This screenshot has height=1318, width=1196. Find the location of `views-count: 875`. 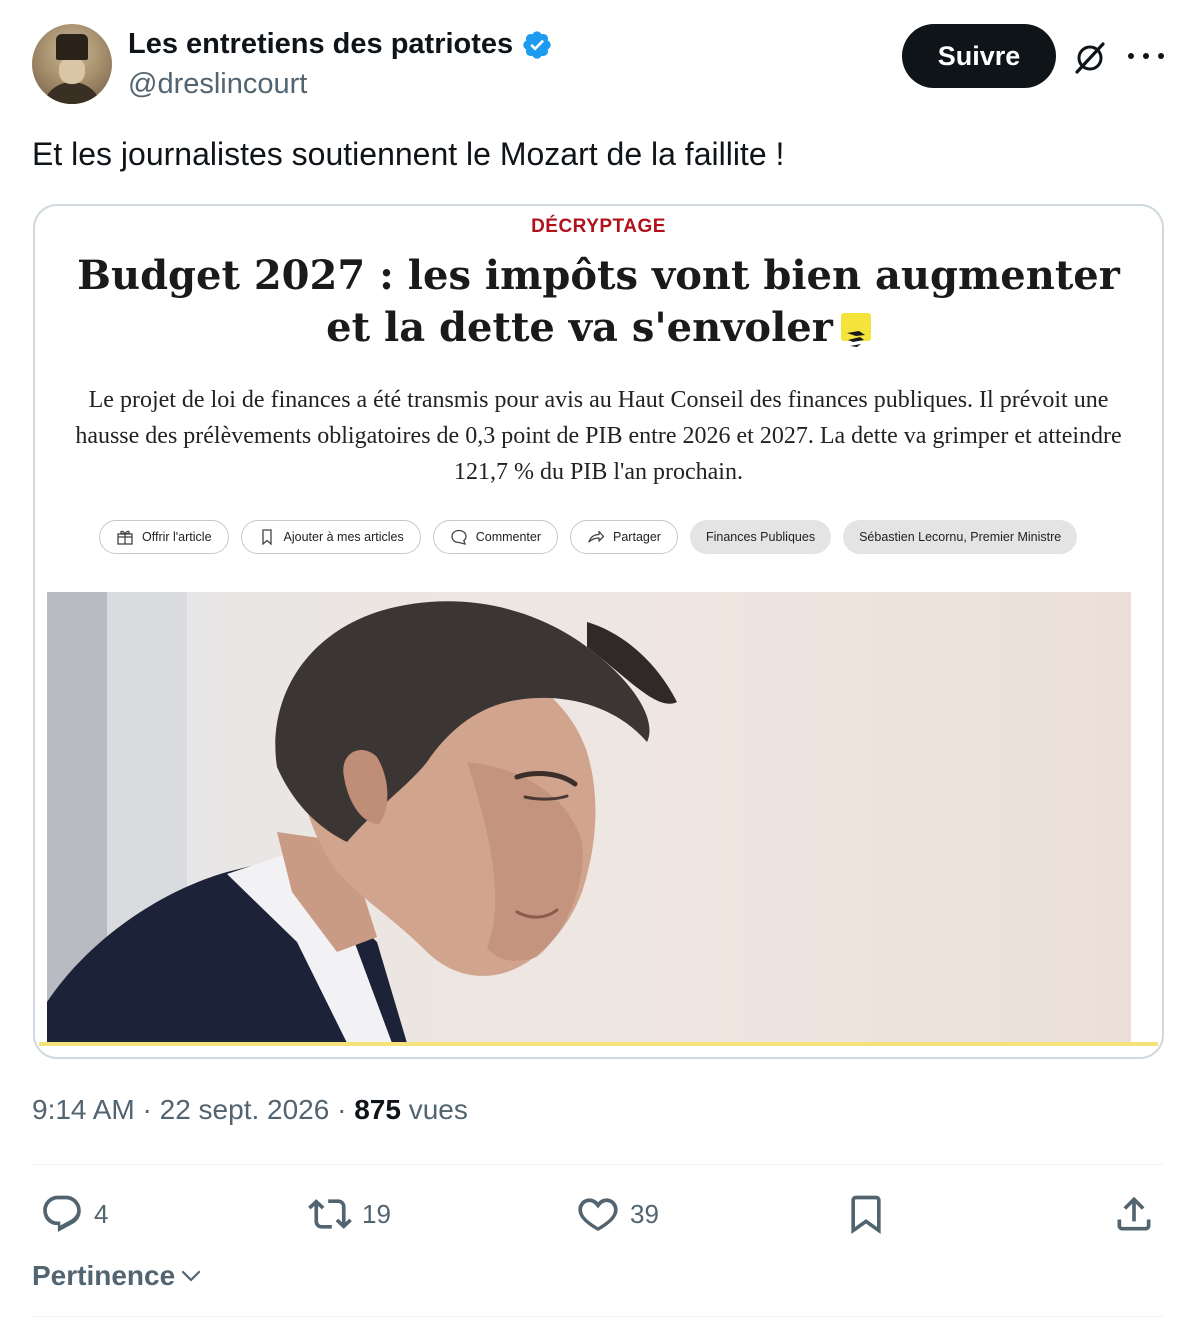

views-count: 875 is located at coordinates (377, 1109).